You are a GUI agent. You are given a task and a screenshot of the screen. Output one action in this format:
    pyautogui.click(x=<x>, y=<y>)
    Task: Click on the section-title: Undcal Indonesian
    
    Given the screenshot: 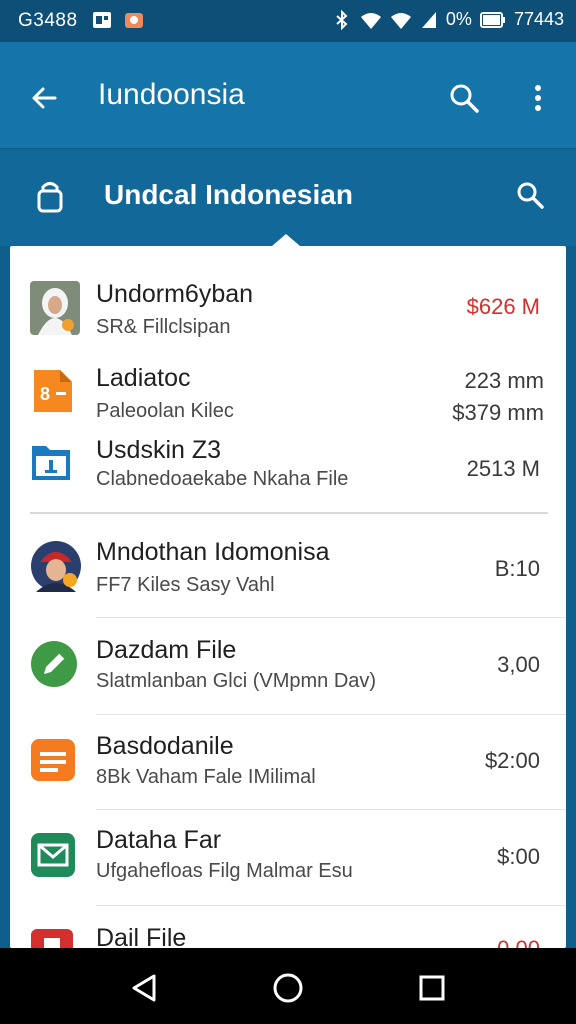 What is the action you would take?
    pyautogui.click(x=228, y=194)
    